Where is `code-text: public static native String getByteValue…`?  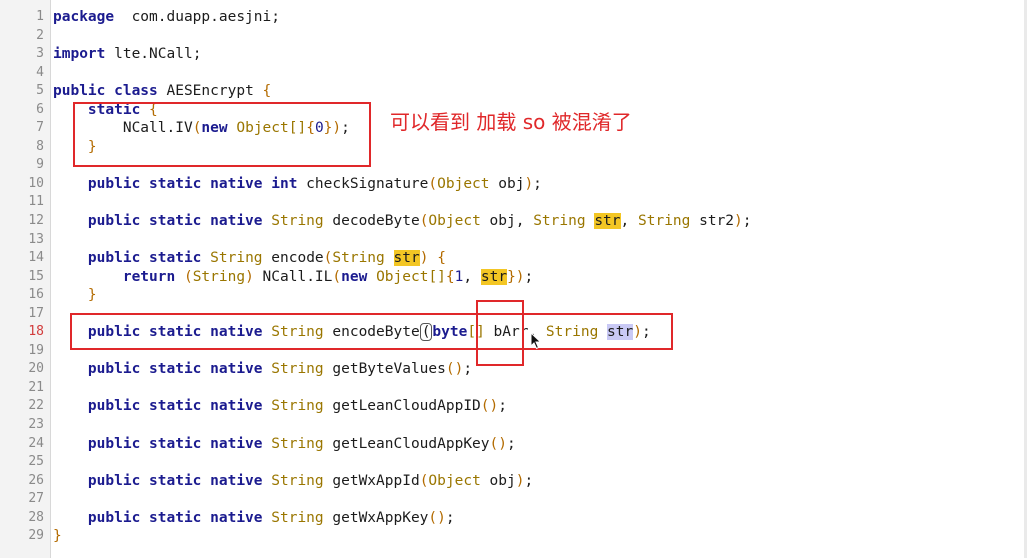
code-text: public static native String getByteValue… is located at coordinates (262, 369).